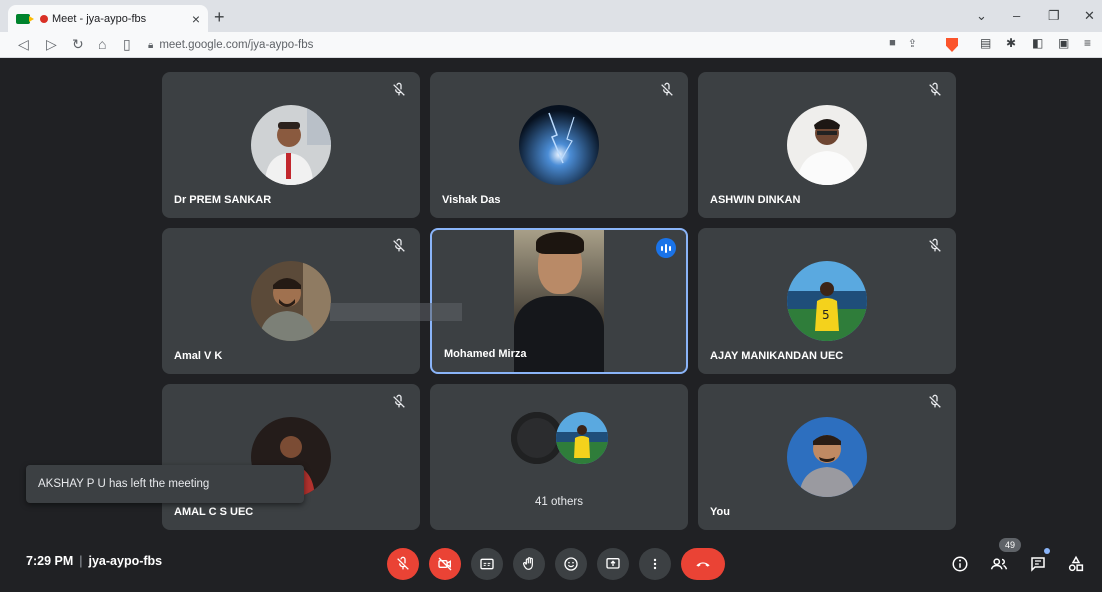 Image resolution: width=1102 pixels, height=592 pixels. I want to click on leave-call-button, so click(703, 564).